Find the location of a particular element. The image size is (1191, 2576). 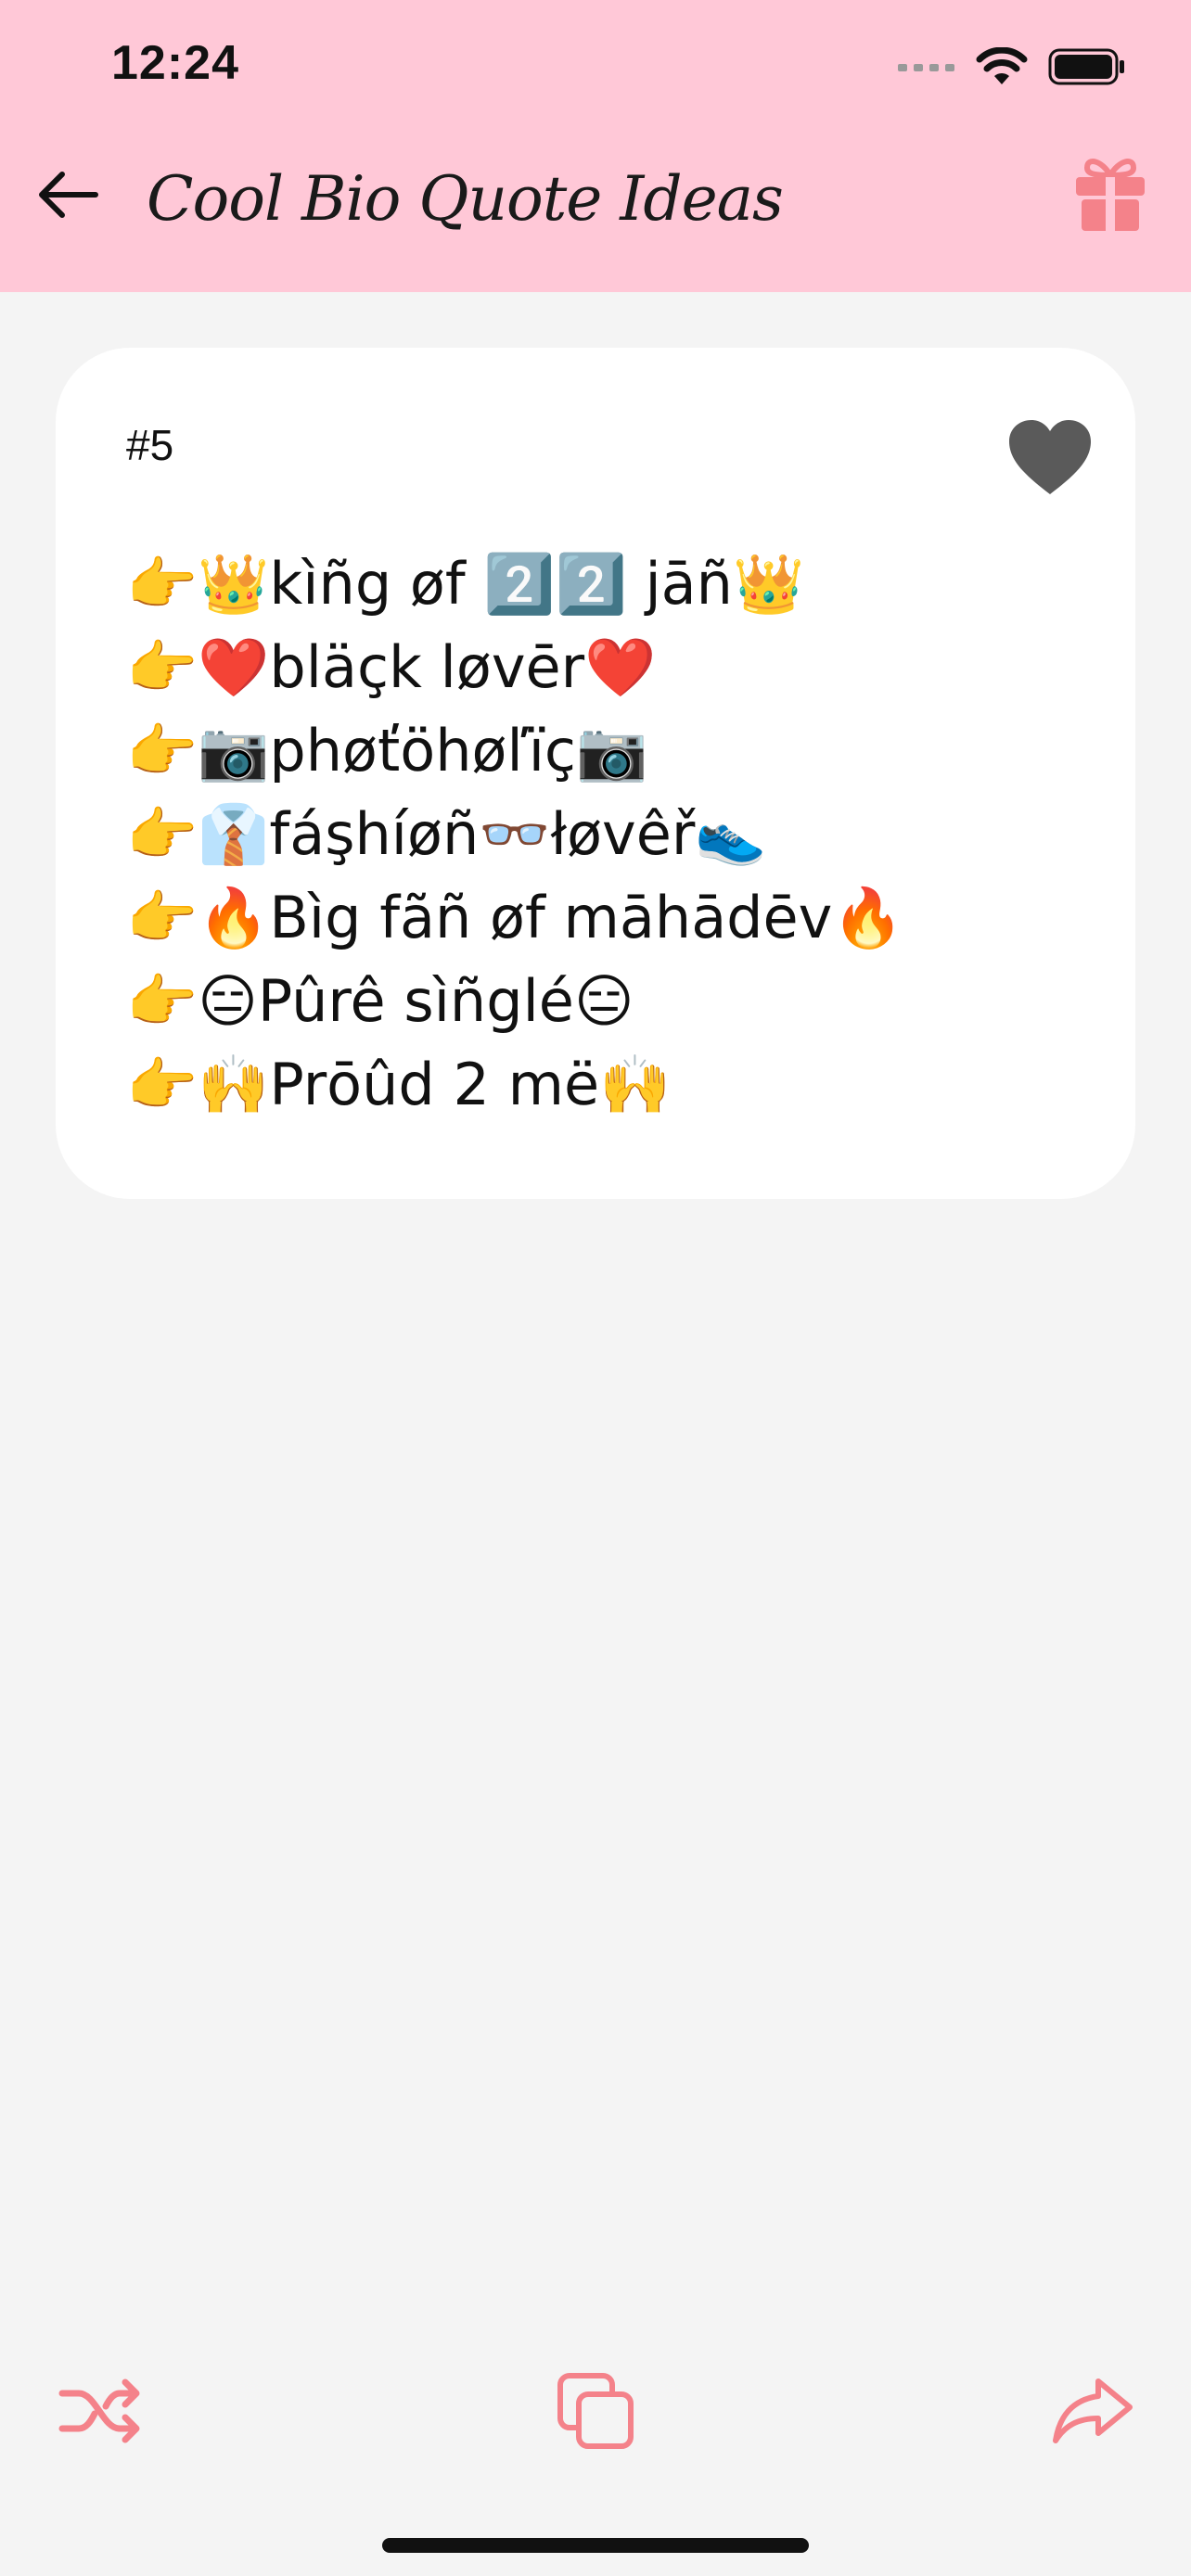

page-title: Cool Bio Quote Ideas is located at coordinates (465, 199).